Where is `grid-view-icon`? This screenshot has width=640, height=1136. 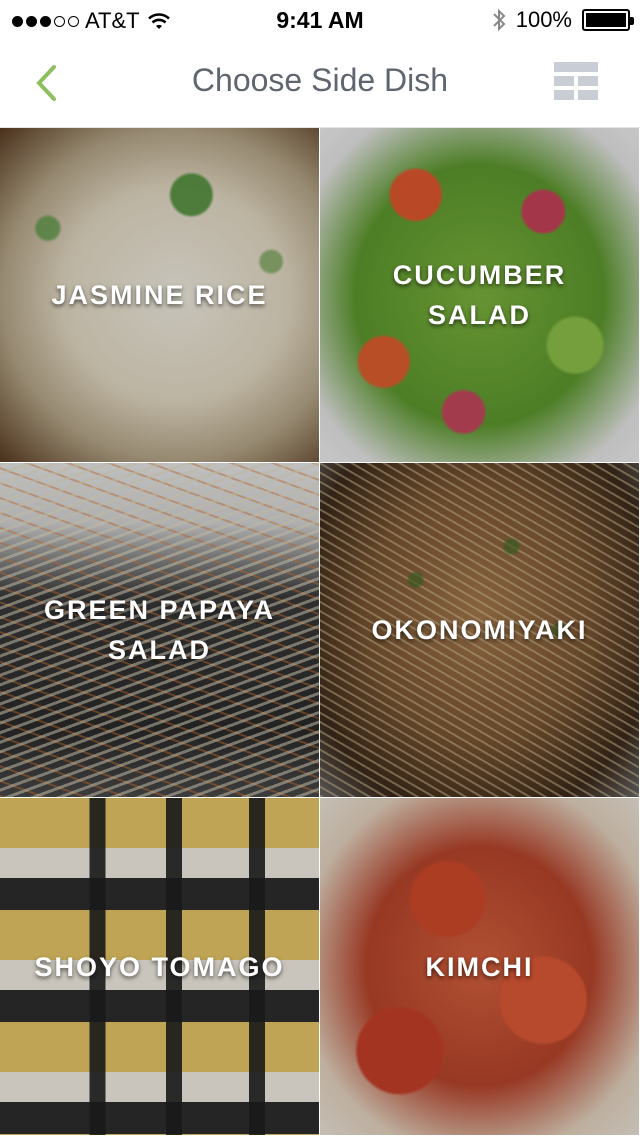 grid-view-icon is located at coordinates (576, 81).